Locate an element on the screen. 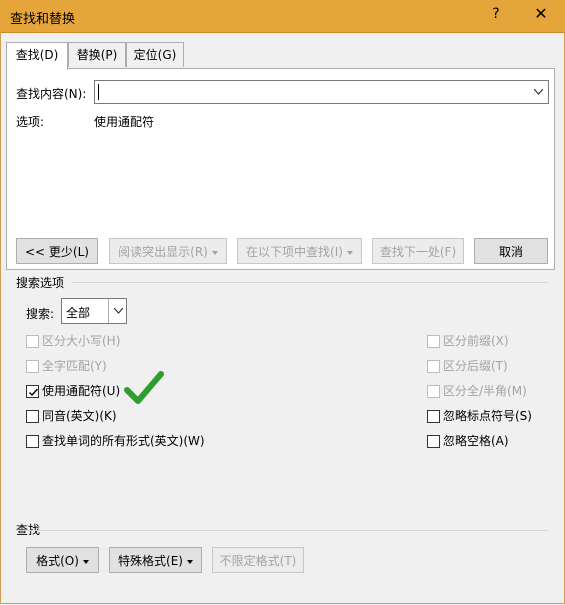  tab-goto-label: 定位(G) is located at coordinates (155, 55).